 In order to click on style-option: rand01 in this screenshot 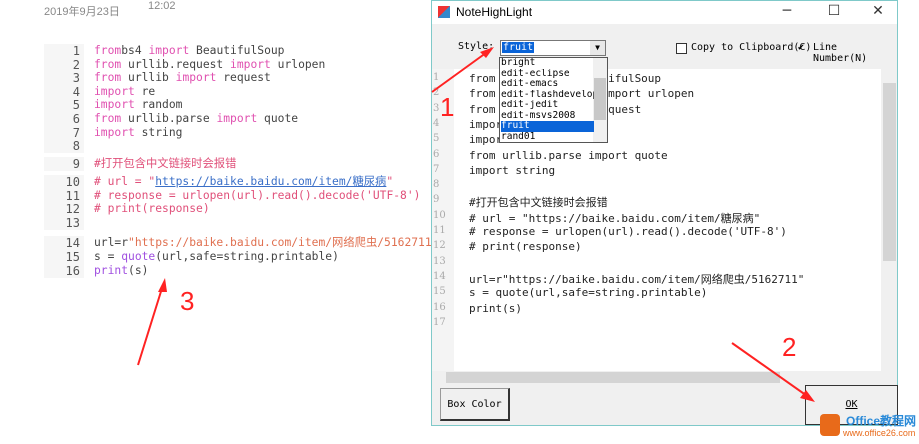, I will do `click(547, 137)`.